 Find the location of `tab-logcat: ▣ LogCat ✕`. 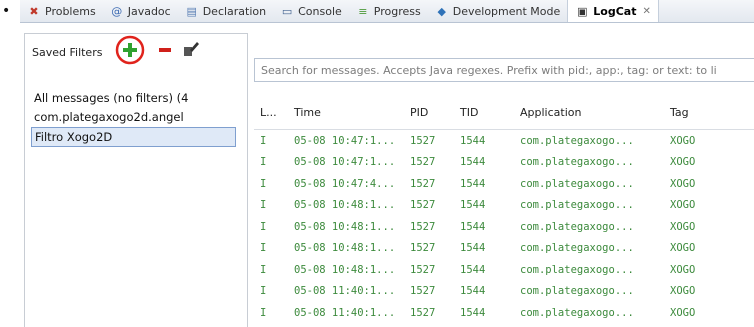

tab-logcat: ▣ LogCat ✕ is located at coordinates (613, 11).